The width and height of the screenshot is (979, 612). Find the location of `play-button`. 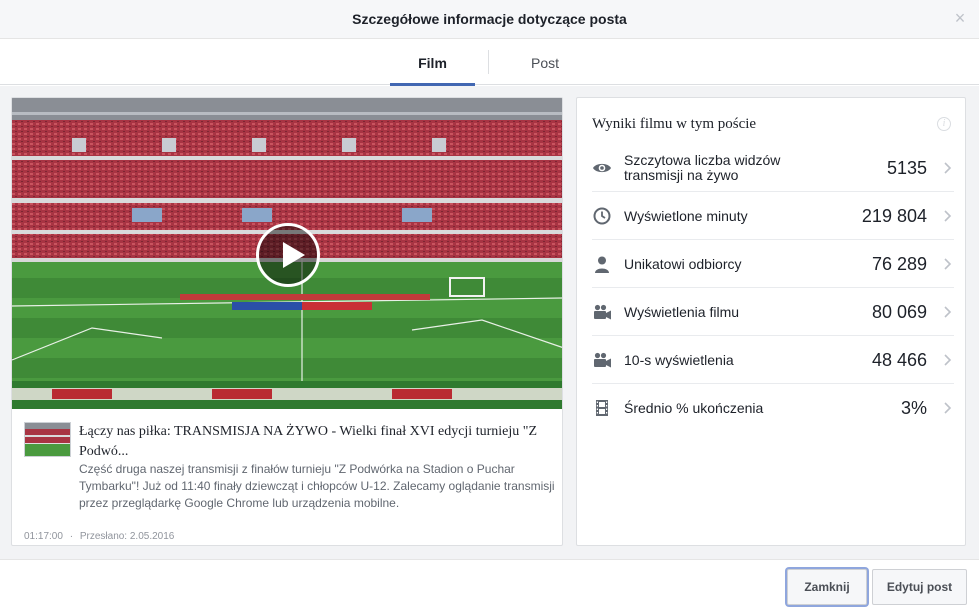

play-button is located at coordinates (288, 255).